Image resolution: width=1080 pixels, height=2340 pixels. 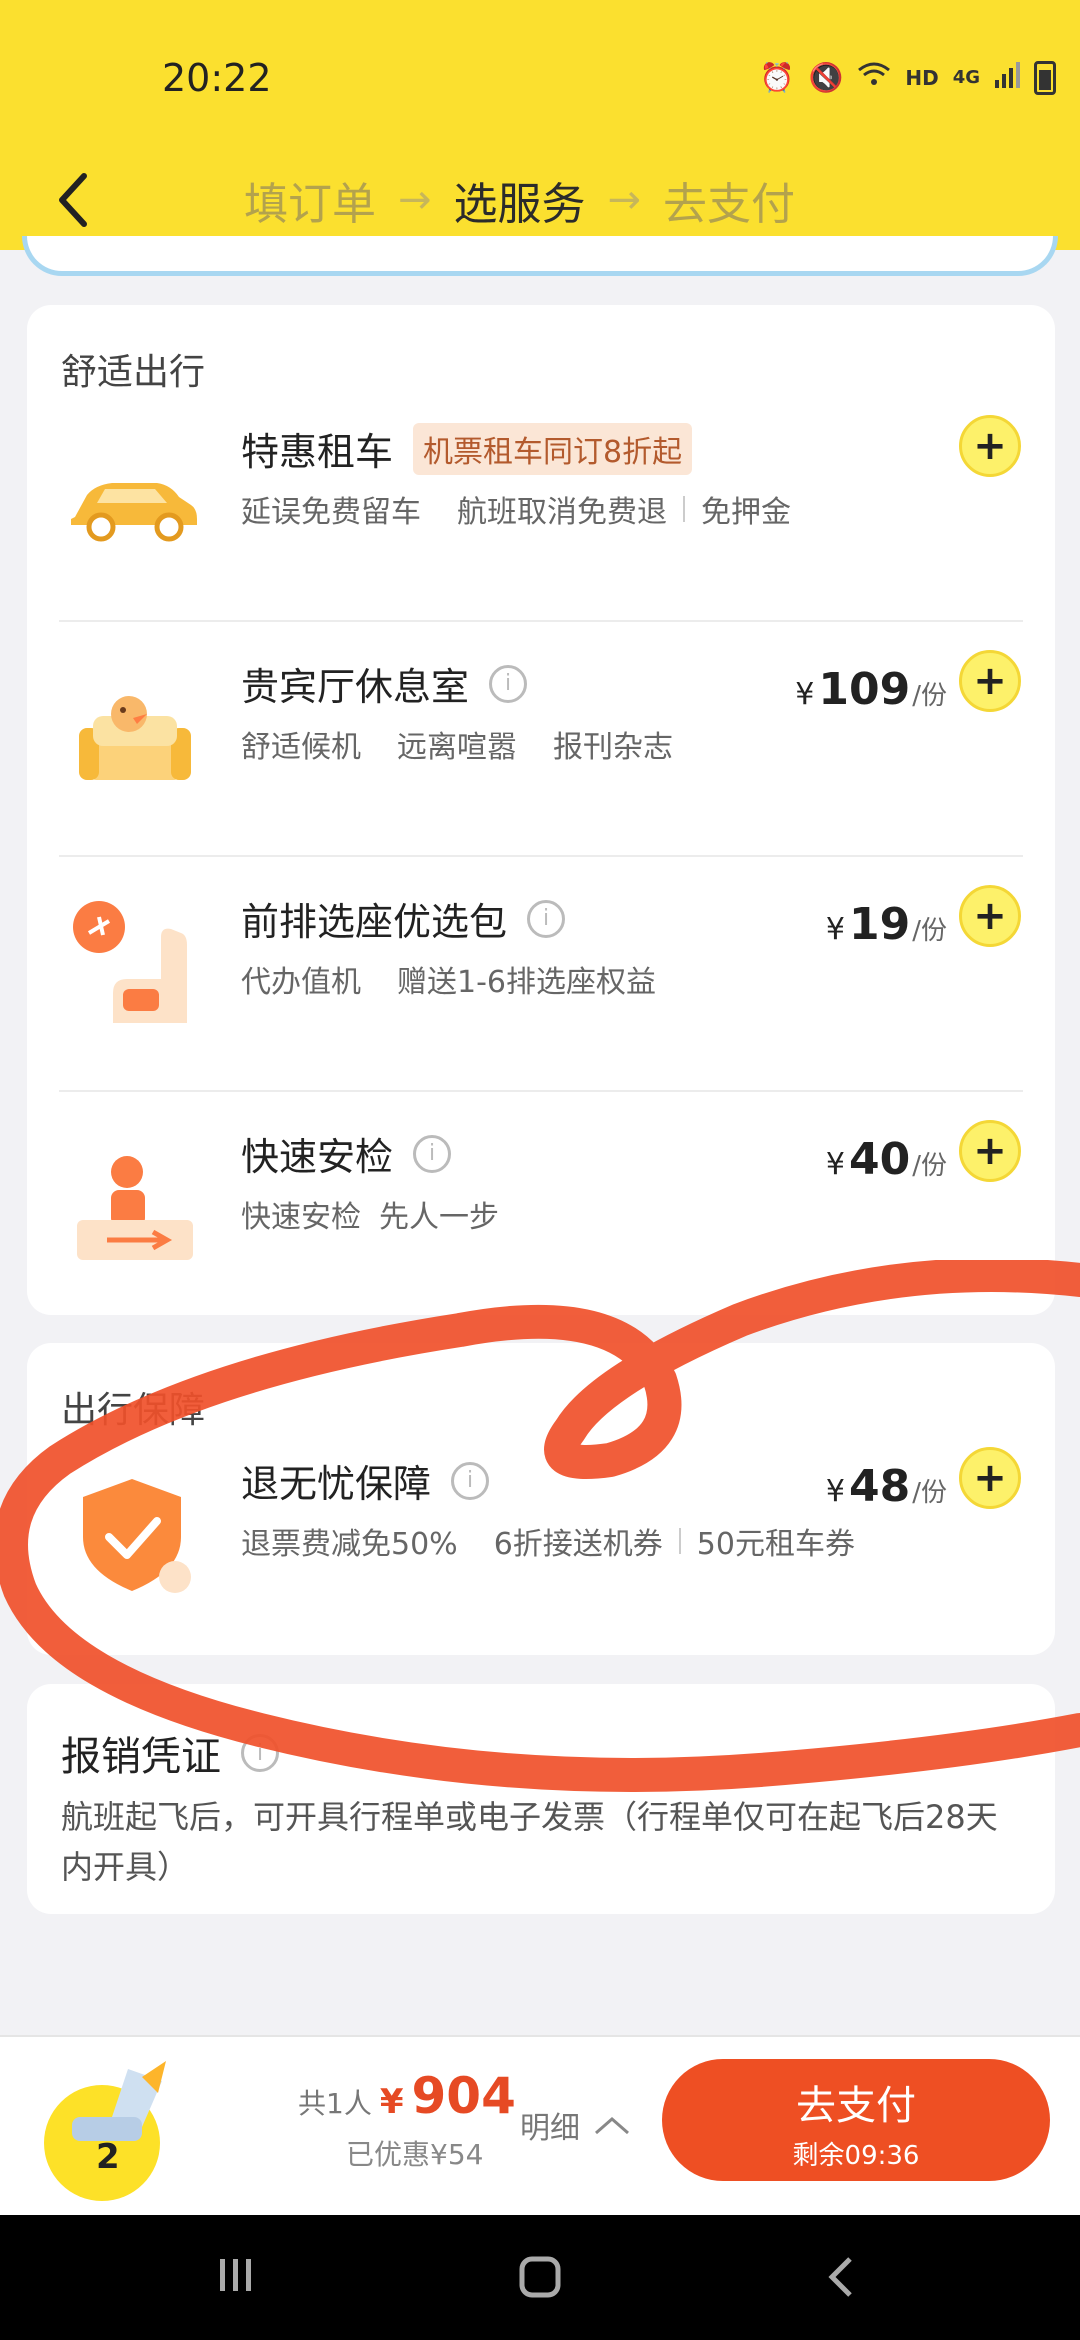 I want to click on clock: 20:22, so click(x=217, y=78).